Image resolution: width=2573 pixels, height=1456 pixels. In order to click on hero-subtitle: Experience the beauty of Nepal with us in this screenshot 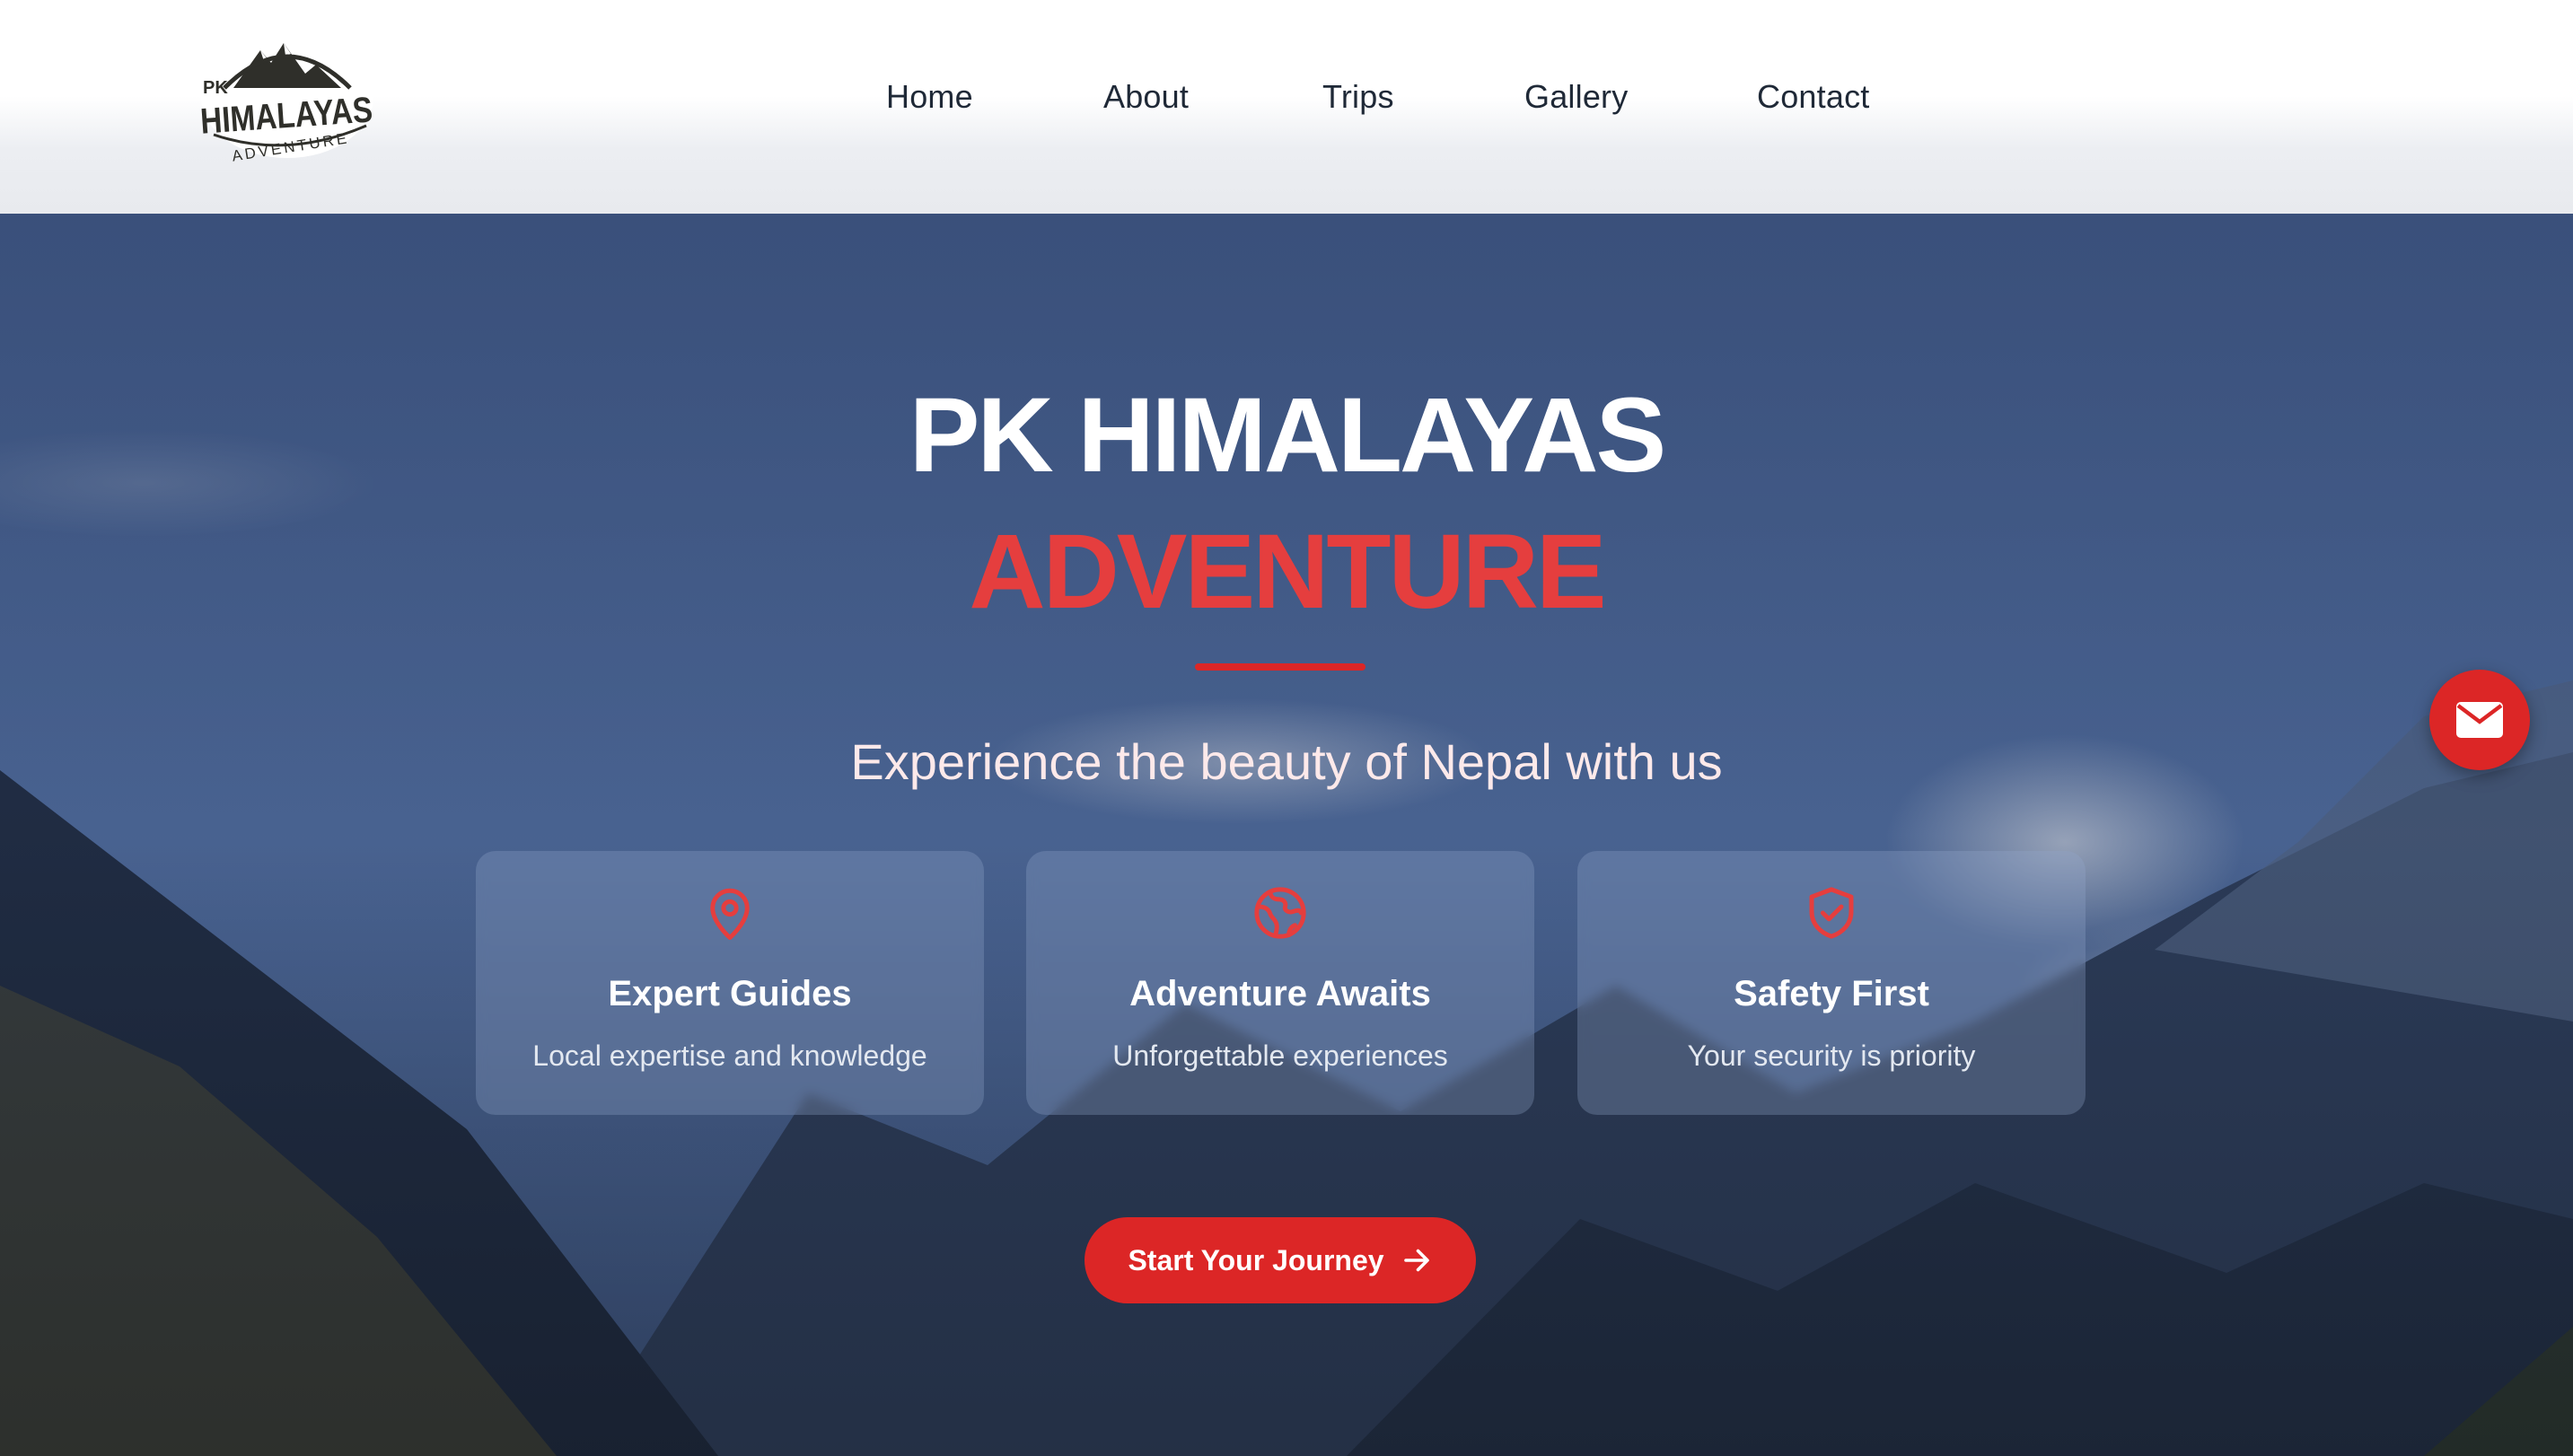, I will do `click(1286, 761)`.